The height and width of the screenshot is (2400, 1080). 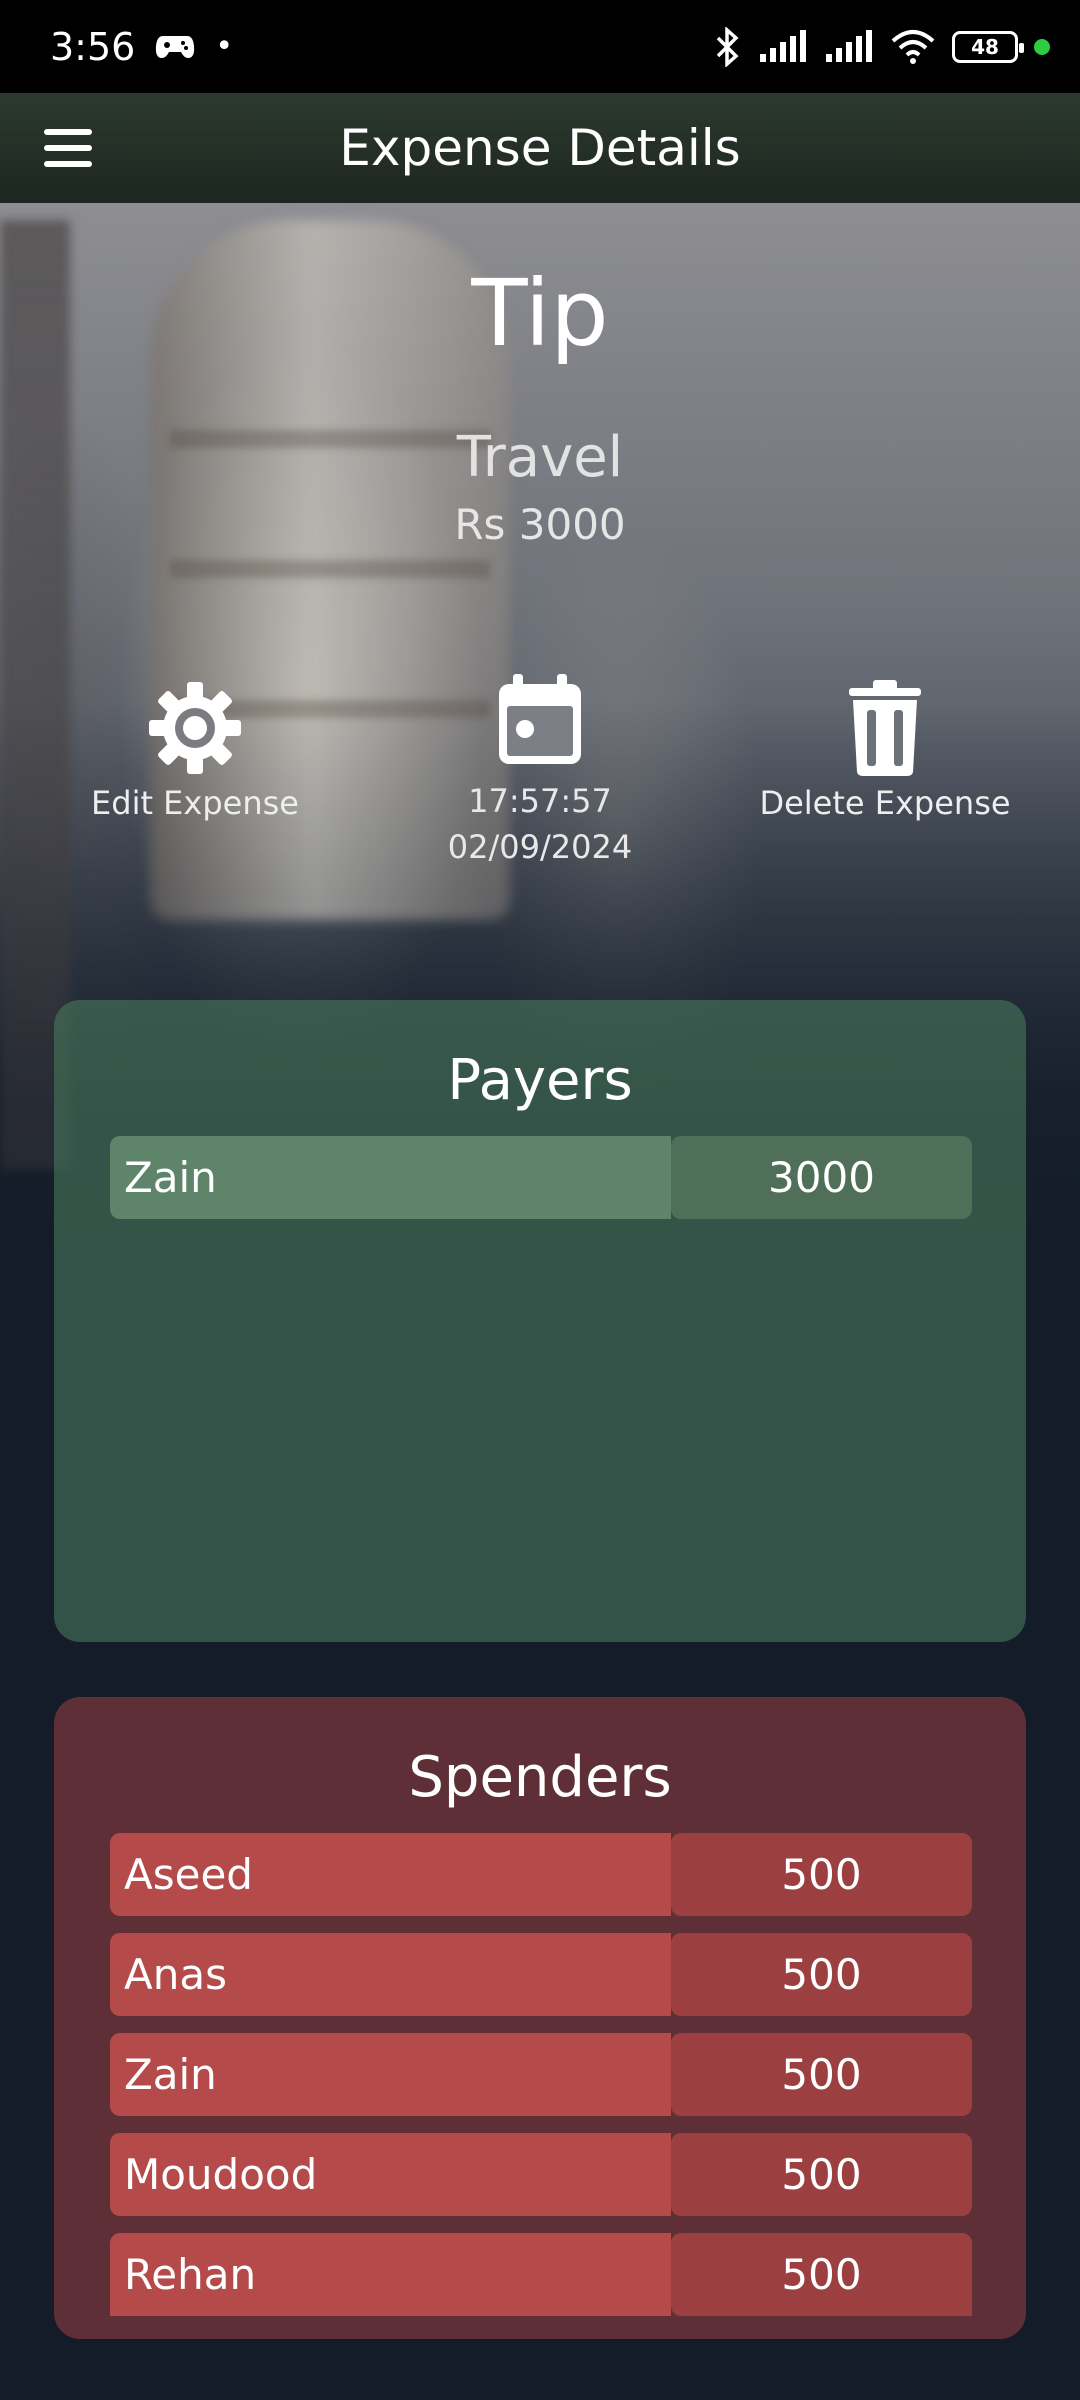 What do you see at coordinates (195, 728) in the screenshot?
I see `gear-icon` at bounding box center [195, 728].